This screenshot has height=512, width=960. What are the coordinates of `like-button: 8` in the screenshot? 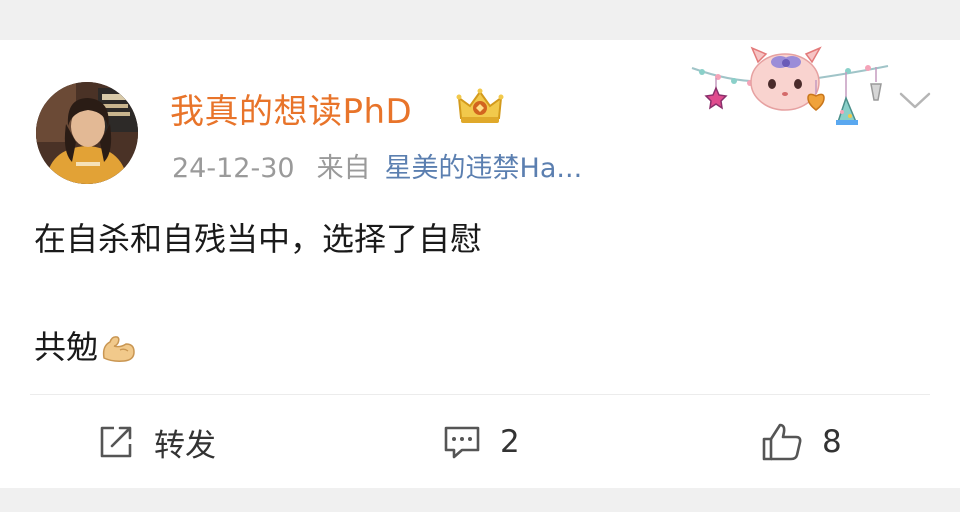 It's located at (801, 442).